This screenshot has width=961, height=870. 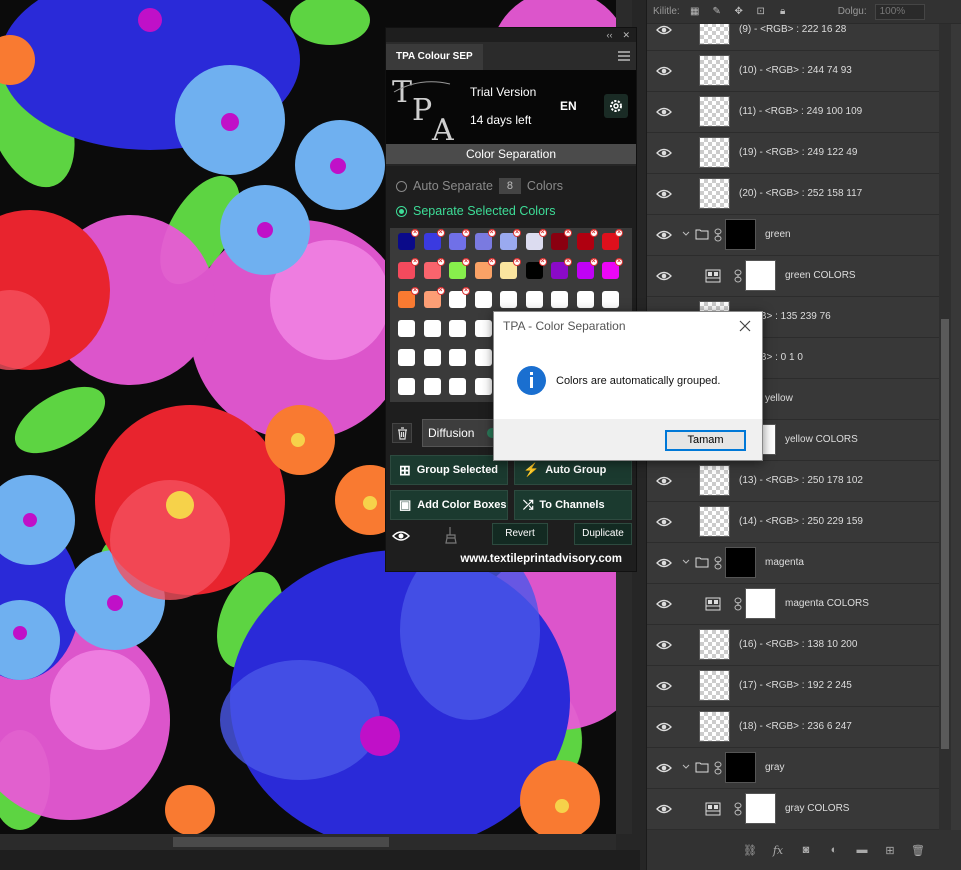 What do you see at coordinates (793, 768) in the screenshot?
I see `layer-group-row: gray` at bounding box center [793, 768].